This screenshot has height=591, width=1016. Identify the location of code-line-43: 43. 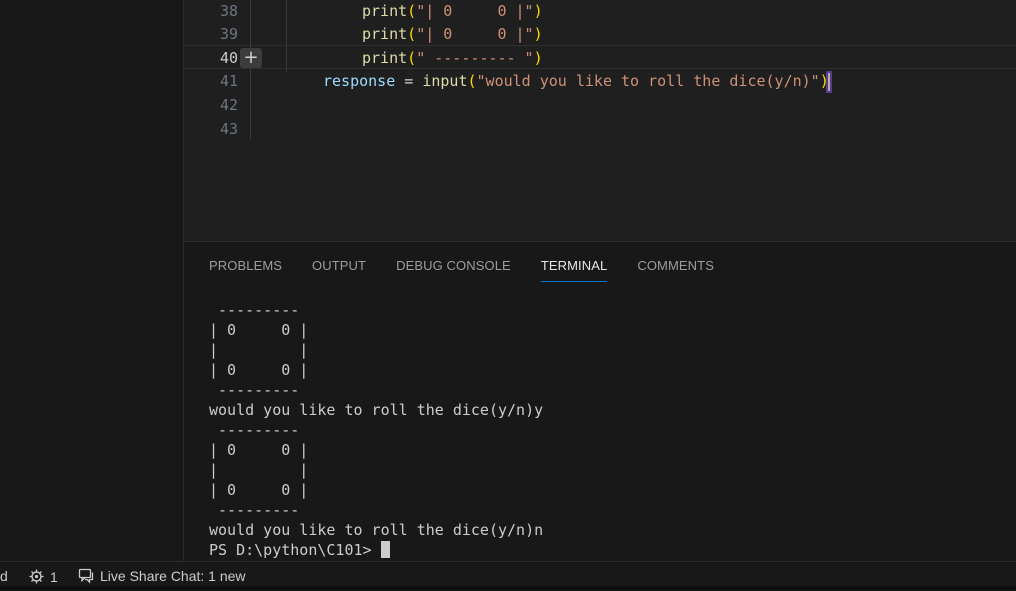
(600, 129).